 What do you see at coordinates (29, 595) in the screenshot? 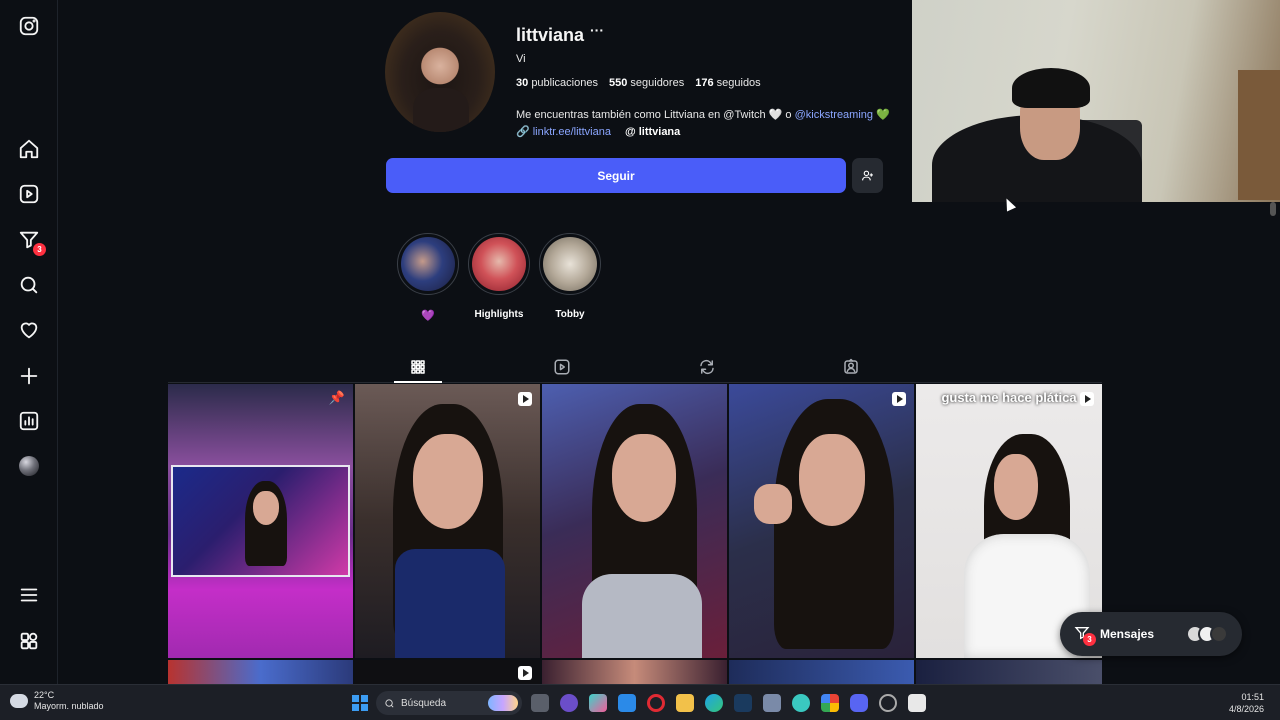
I see `menu-icon` at bounding box center [29, 595].